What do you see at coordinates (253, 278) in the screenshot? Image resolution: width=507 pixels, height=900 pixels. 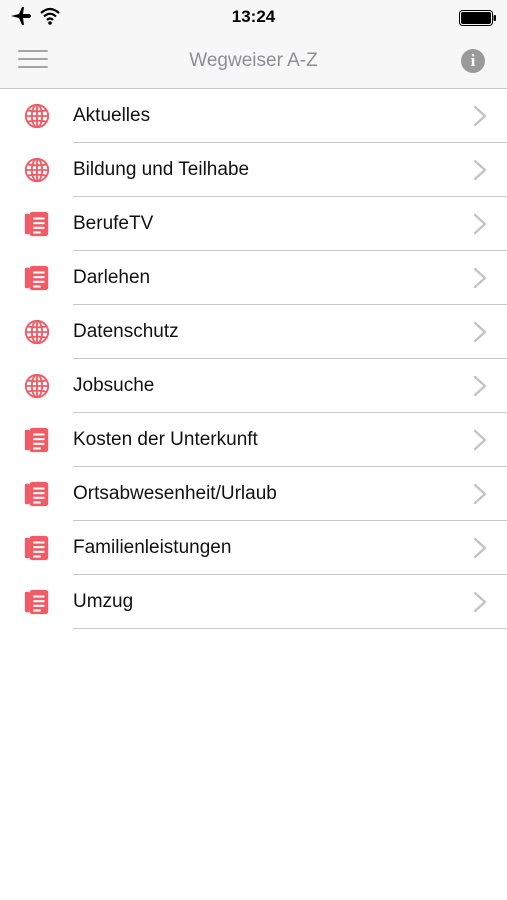 I see `list-item: Darlehen` at bounding box center [253, 278].